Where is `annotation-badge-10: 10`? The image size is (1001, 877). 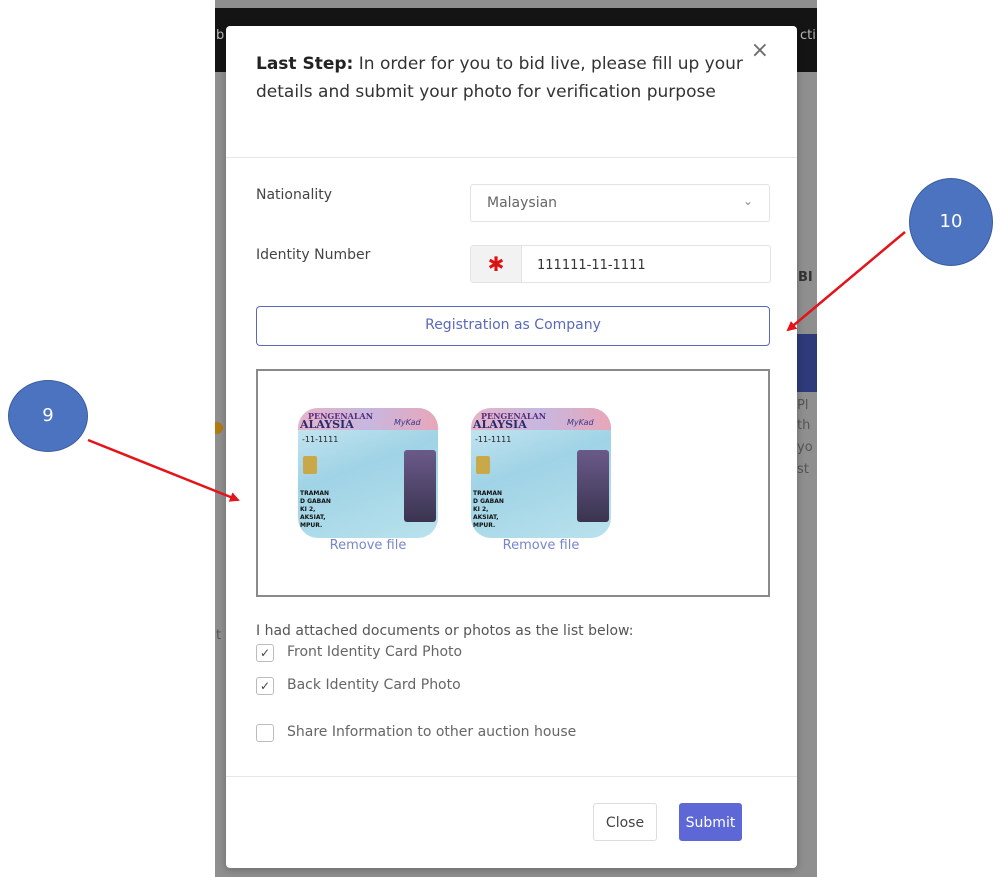
annotation-badge-10: 10 is located at coordinates (951, 222).